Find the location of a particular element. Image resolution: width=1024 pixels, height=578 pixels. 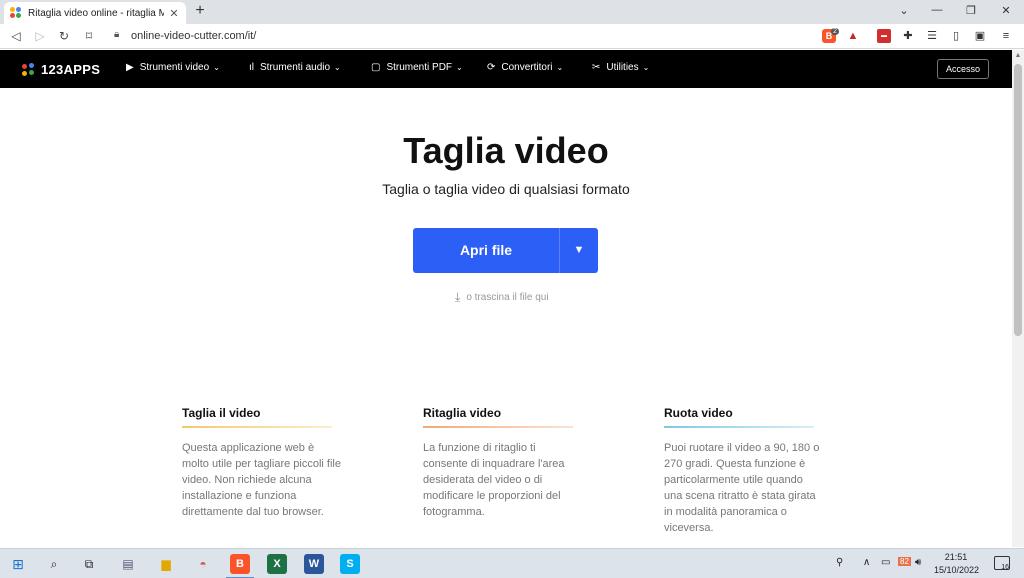

feature-title: Taglia il video is located at coordinates (221, 413).